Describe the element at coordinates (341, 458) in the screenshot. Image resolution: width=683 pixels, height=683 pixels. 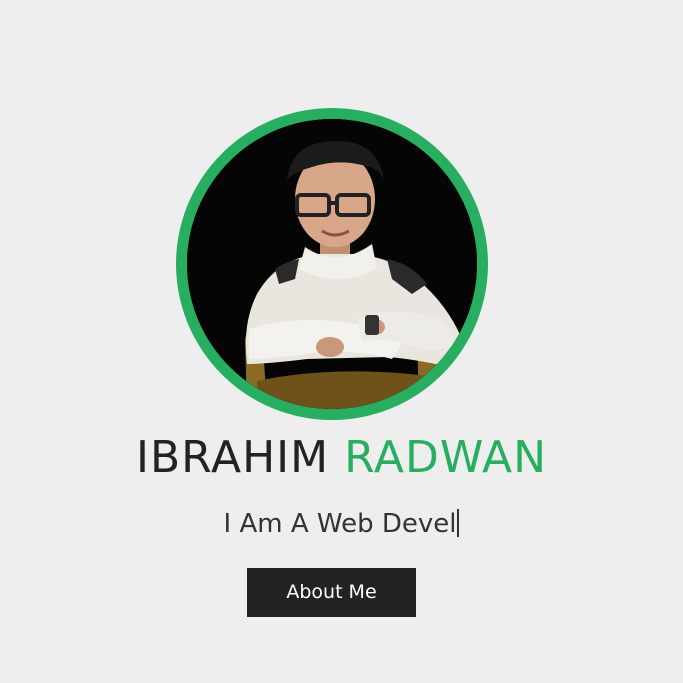
I see `hero-name: IBRAHIM RADWAN` at that location.